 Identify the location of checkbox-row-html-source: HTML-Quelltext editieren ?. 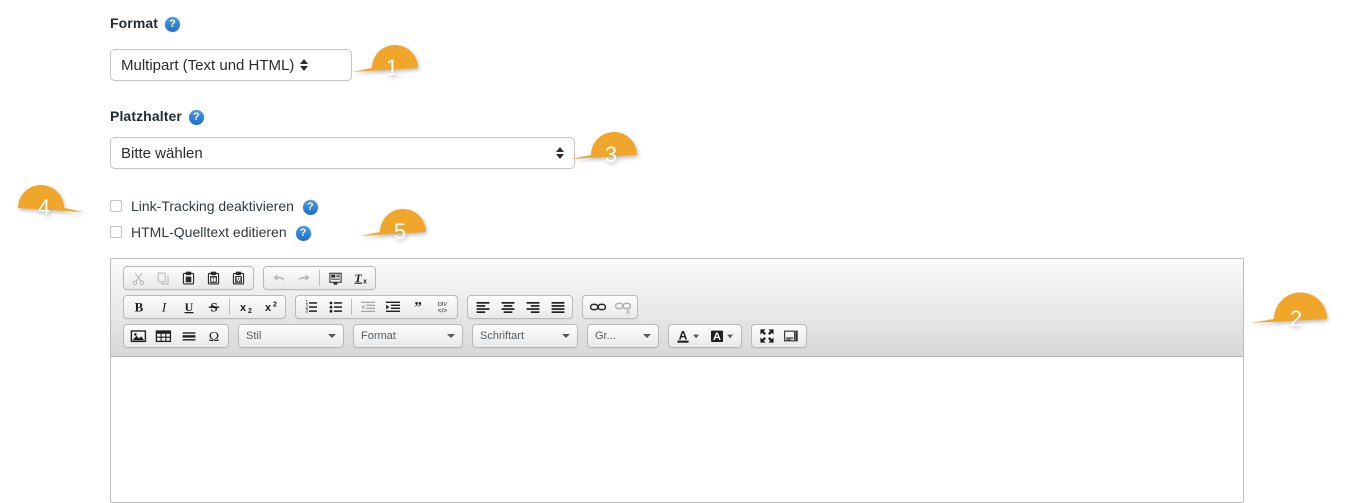
(210, 232).